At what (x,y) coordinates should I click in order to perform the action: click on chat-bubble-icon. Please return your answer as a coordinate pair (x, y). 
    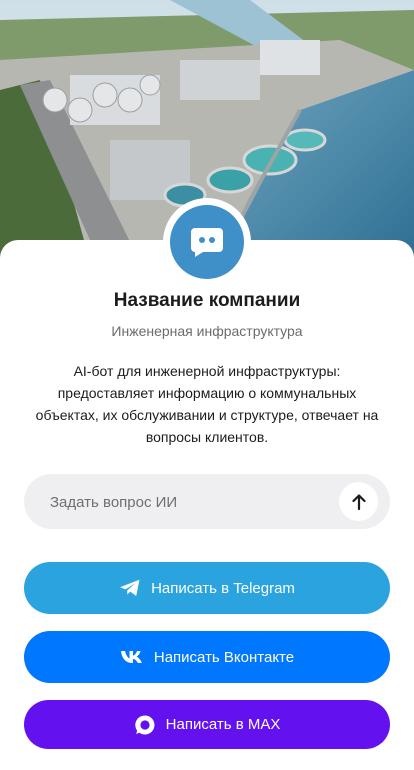
    Looking at the image, I should click on (207, 242).